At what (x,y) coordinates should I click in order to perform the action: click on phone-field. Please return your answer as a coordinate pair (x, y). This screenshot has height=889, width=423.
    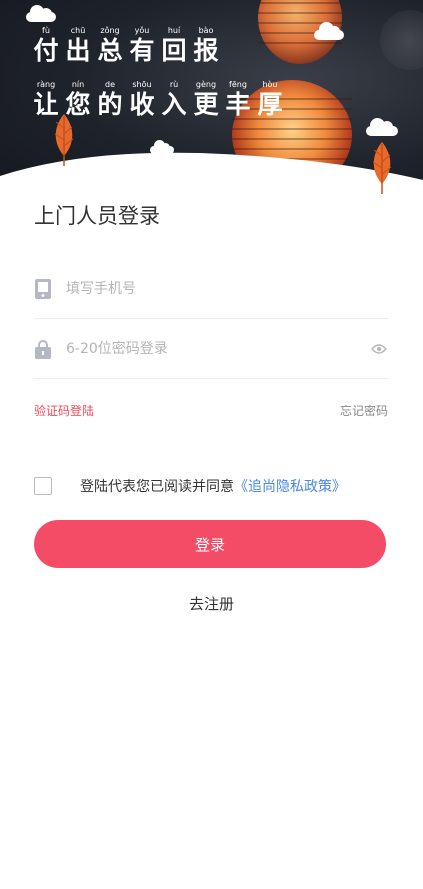
    Looking at the image, I should click on (211, 289).